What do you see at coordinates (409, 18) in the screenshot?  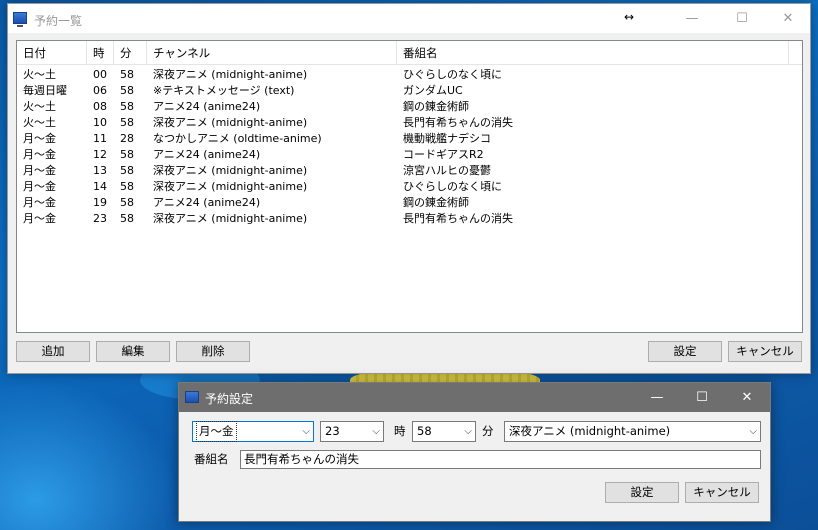 I see `title-bar: 予約一覧 ↔ — ☐ ✕` at bounding box center [409, 18].